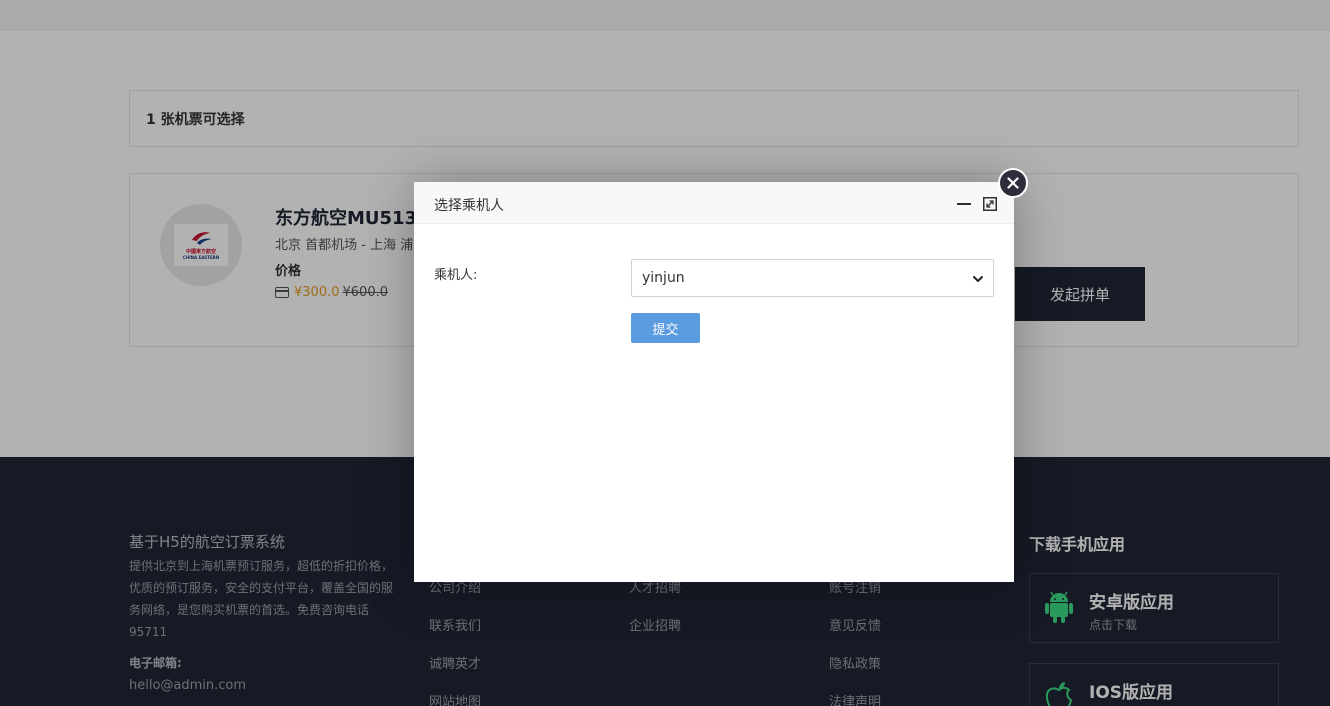 This screenshot has width=1330, height=706. Describe the element at coordinates (456, 275) in the screenshot. I see `passenger-label: 乘机人:` at that location.